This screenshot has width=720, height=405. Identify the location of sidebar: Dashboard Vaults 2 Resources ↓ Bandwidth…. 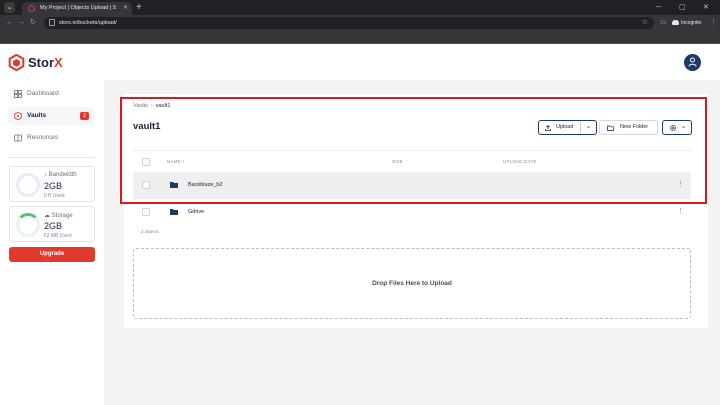
(52, 242).